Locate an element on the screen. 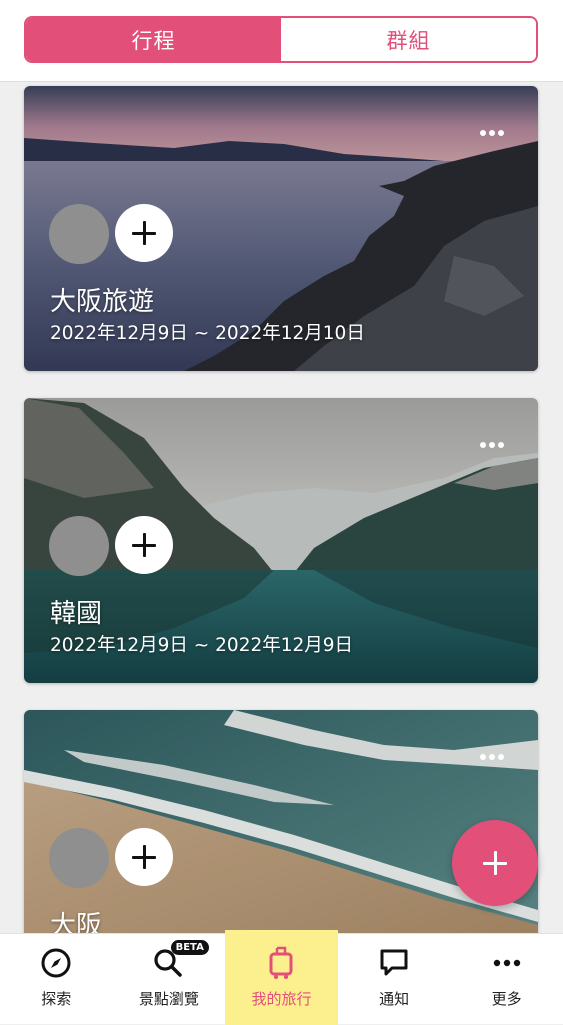 The height and width of the screenshot is (1025, 563). add-trip-button is located at coordinates (495, 863).